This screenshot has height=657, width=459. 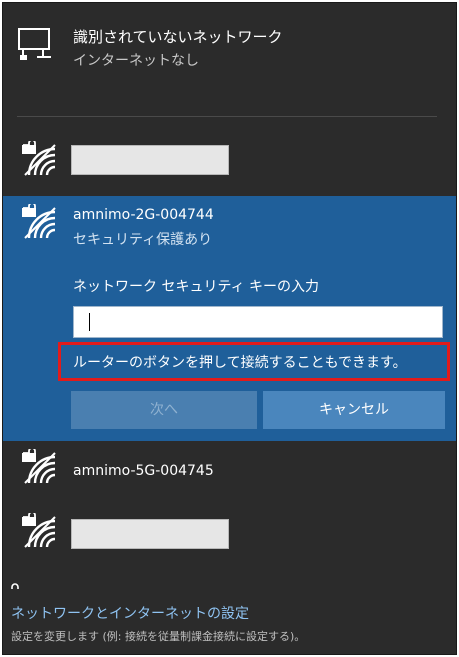 What do you see at coordinates (143, 240) in the screenshot?
I see `network-status: セキュリティ保護あり` at bounding box center [143, 240].